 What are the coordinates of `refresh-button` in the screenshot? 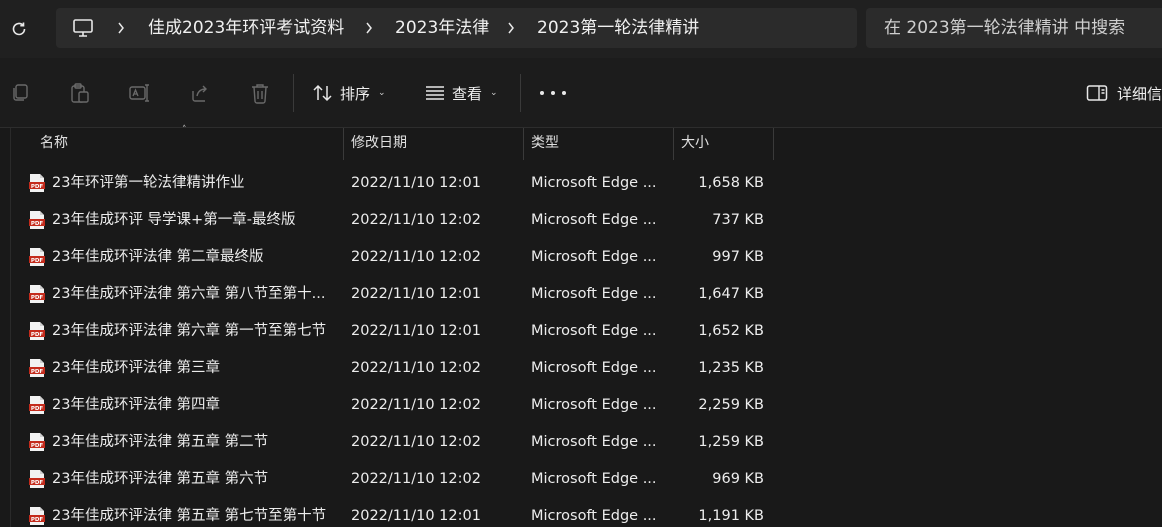 It's located at (19, 29).